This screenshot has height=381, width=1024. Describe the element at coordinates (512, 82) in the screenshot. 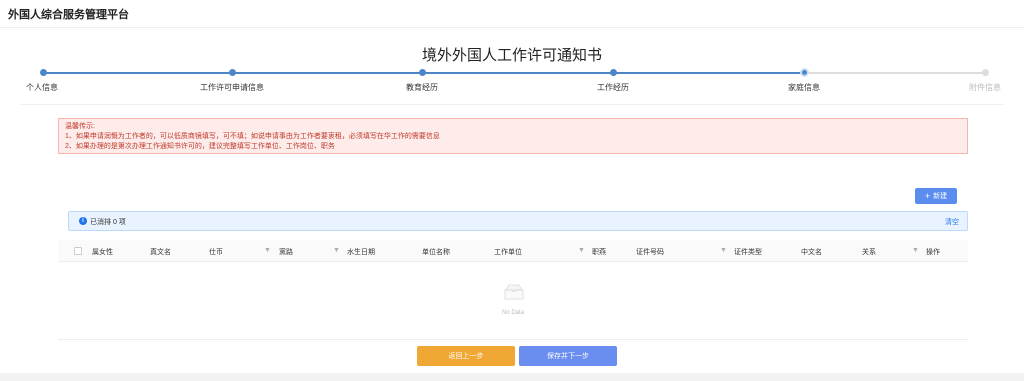

I see `progress-steps: 个人信息 工作许可申请信息 教育经历 工作经历 家庭信息 附件信息` at that location.